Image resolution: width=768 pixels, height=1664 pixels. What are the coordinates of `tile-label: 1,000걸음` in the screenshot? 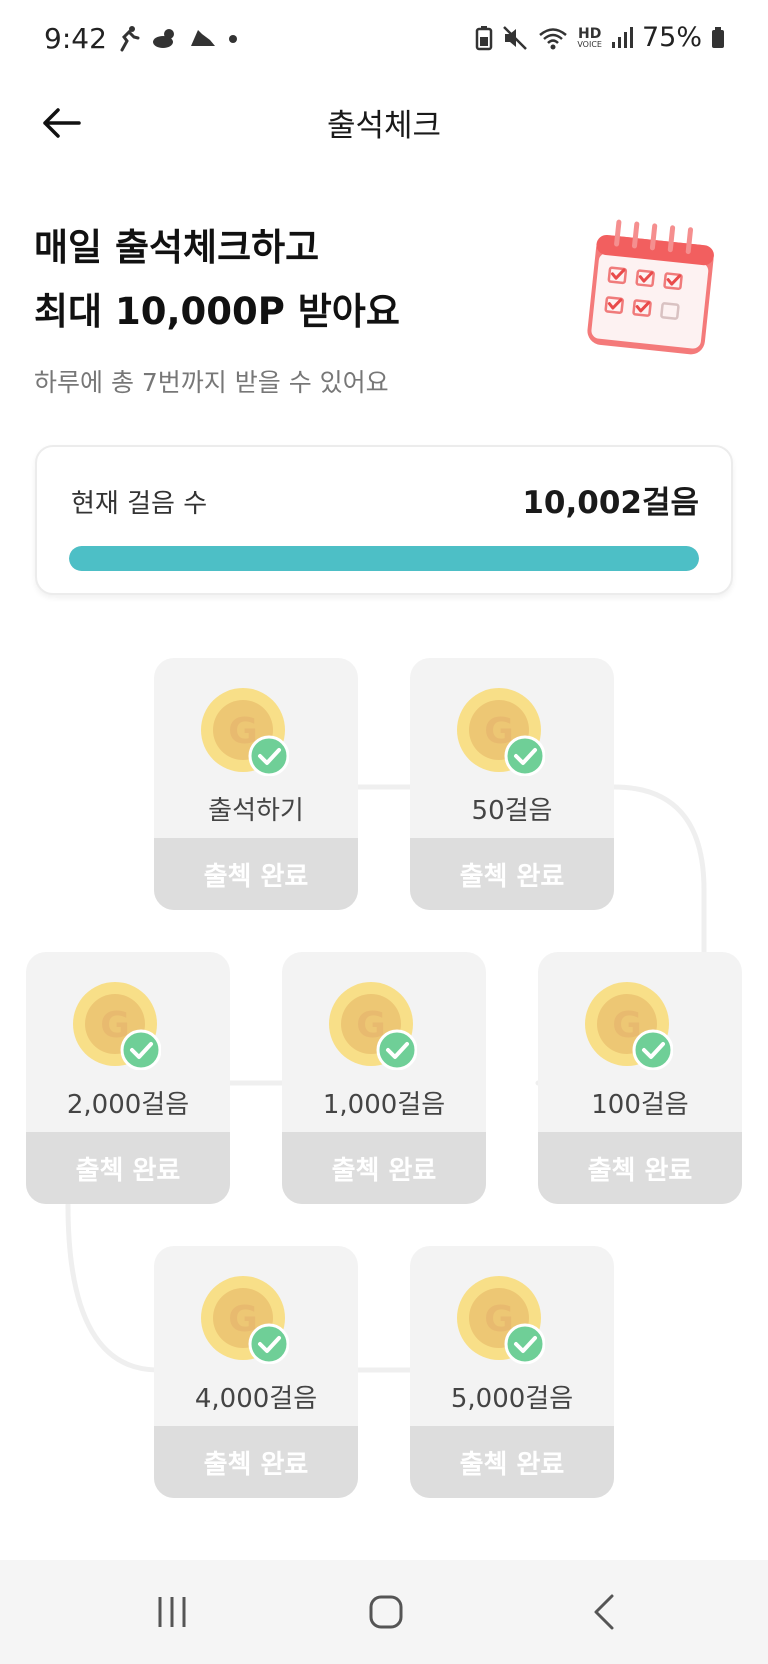 It's located at (384, 1105).